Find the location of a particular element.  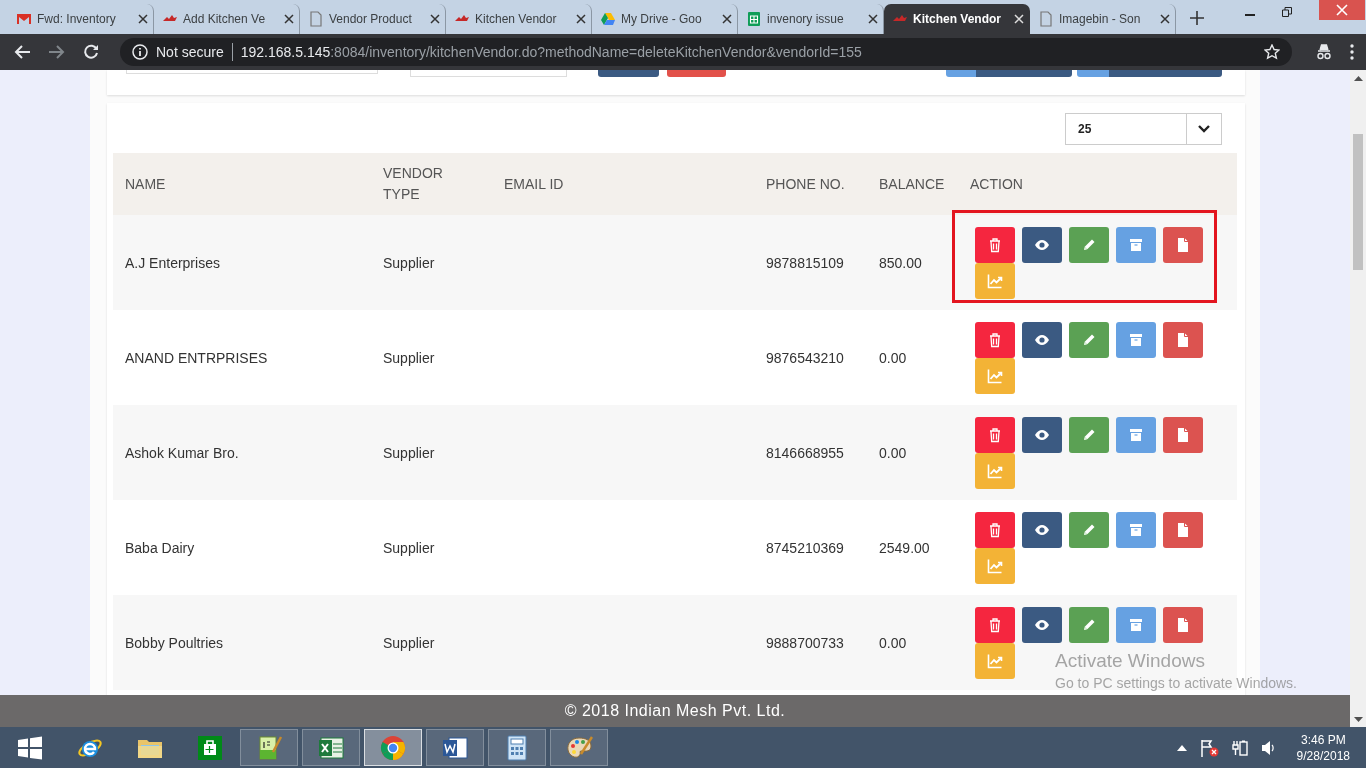

export-button is located at coordinates (1149, 73).